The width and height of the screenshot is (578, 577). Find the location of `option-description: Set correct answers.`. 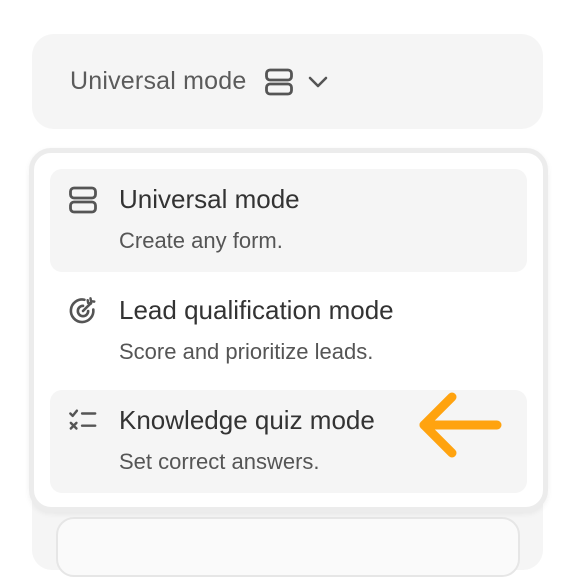

option-description: Set correct answers. is located at coordinates (219, 461).